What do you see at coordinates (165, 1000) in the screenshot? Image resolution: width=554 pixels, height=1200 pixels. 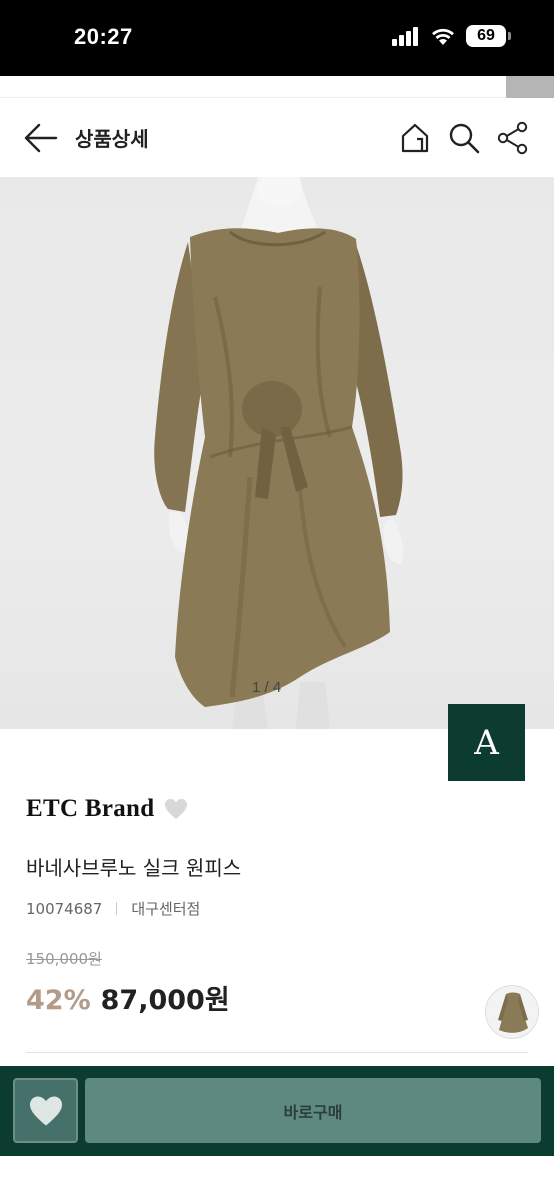 I see `sale-price: 87,000원` at bounding box center [165, 1000].